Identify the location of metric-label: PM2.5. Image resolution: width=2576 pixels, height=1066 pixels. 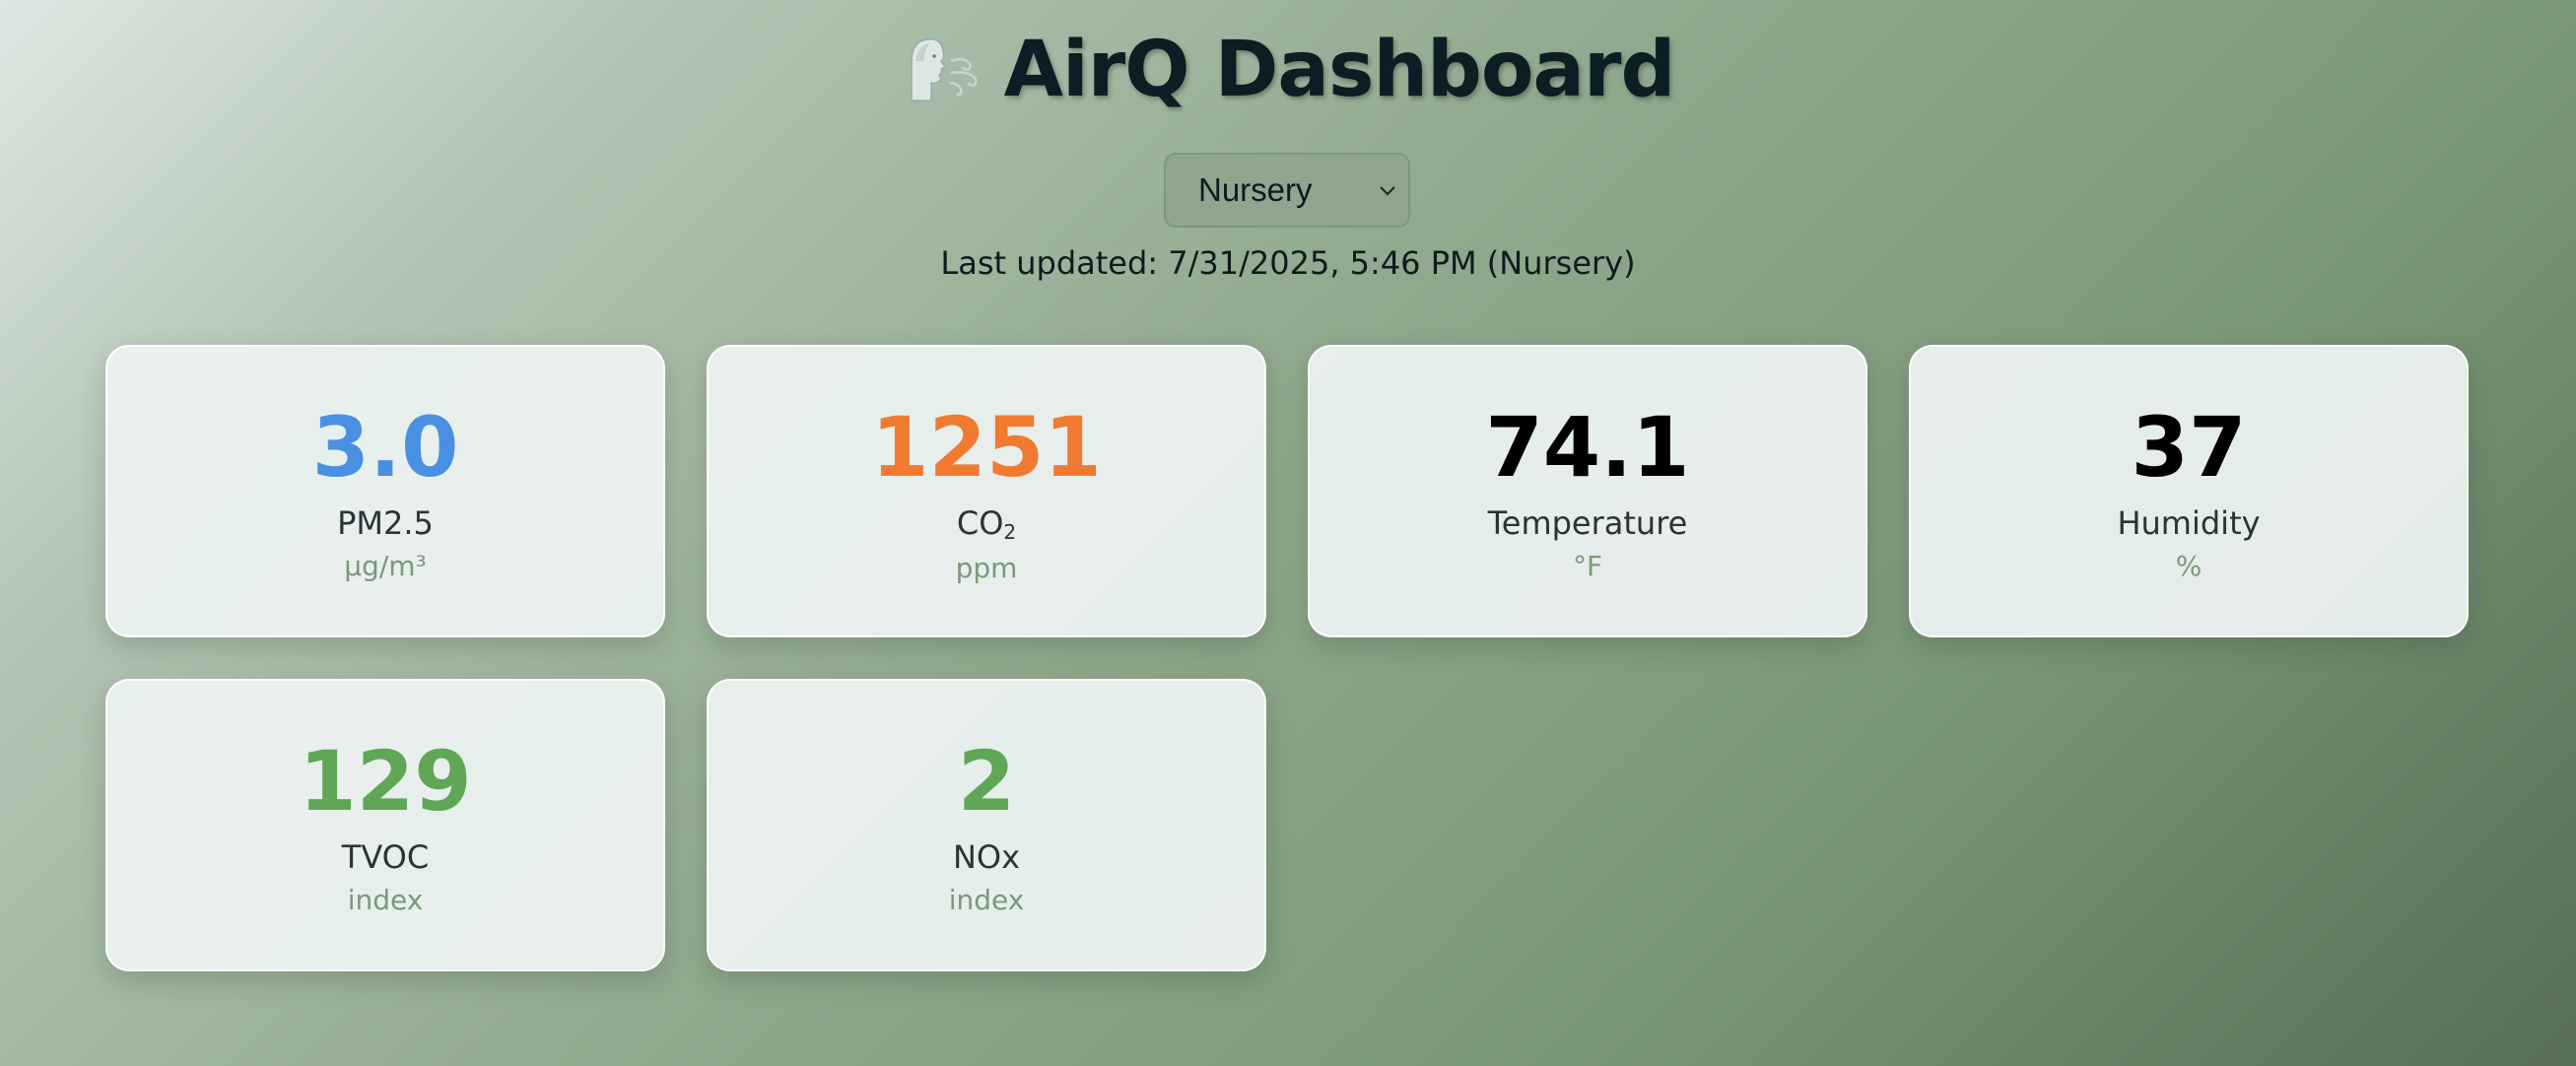
(385, 523).